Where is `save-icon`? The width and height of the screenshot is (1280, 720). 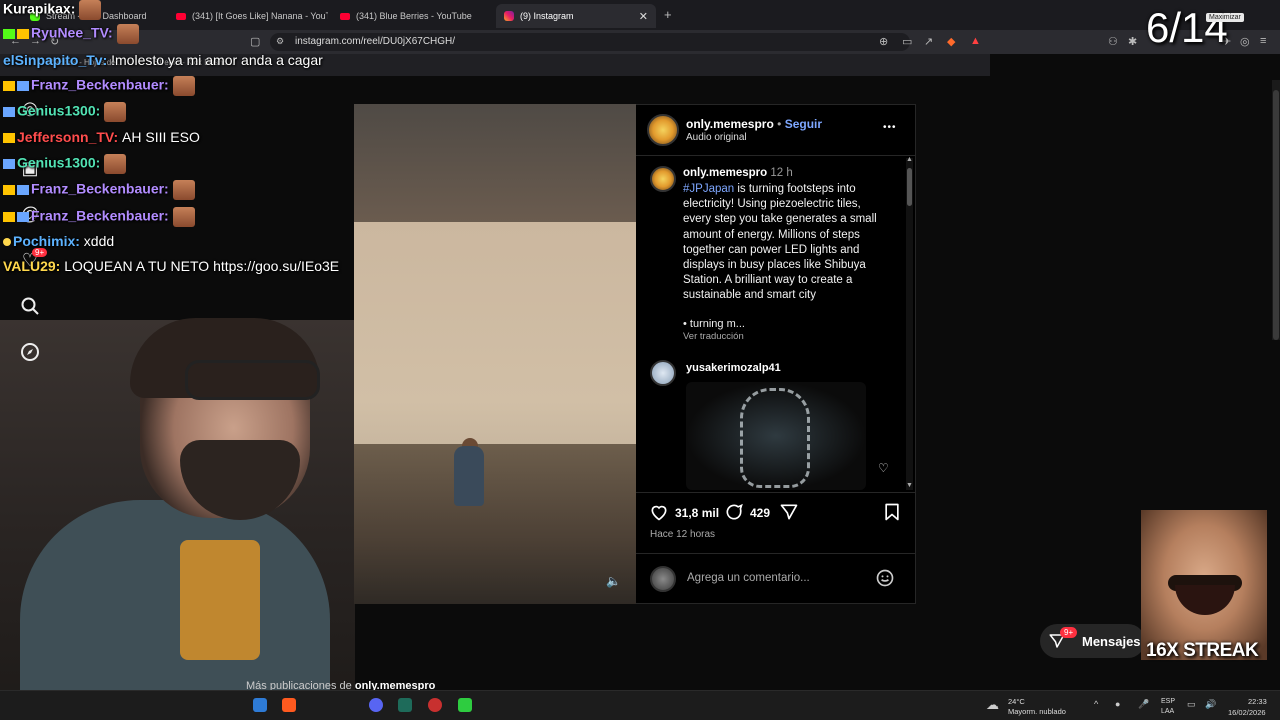
save-icon is located at coordinates (892, 514).